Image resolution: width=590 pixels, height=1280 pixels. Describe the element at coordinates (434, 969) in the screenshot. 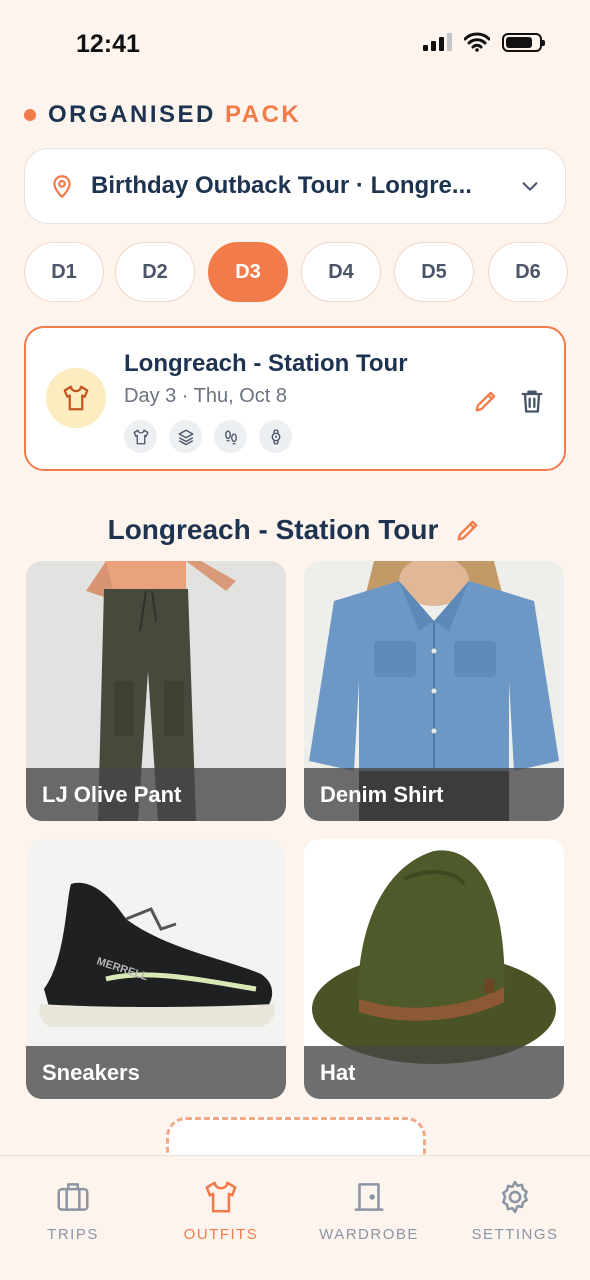

I see `item-card-hat: Hat` at that location.